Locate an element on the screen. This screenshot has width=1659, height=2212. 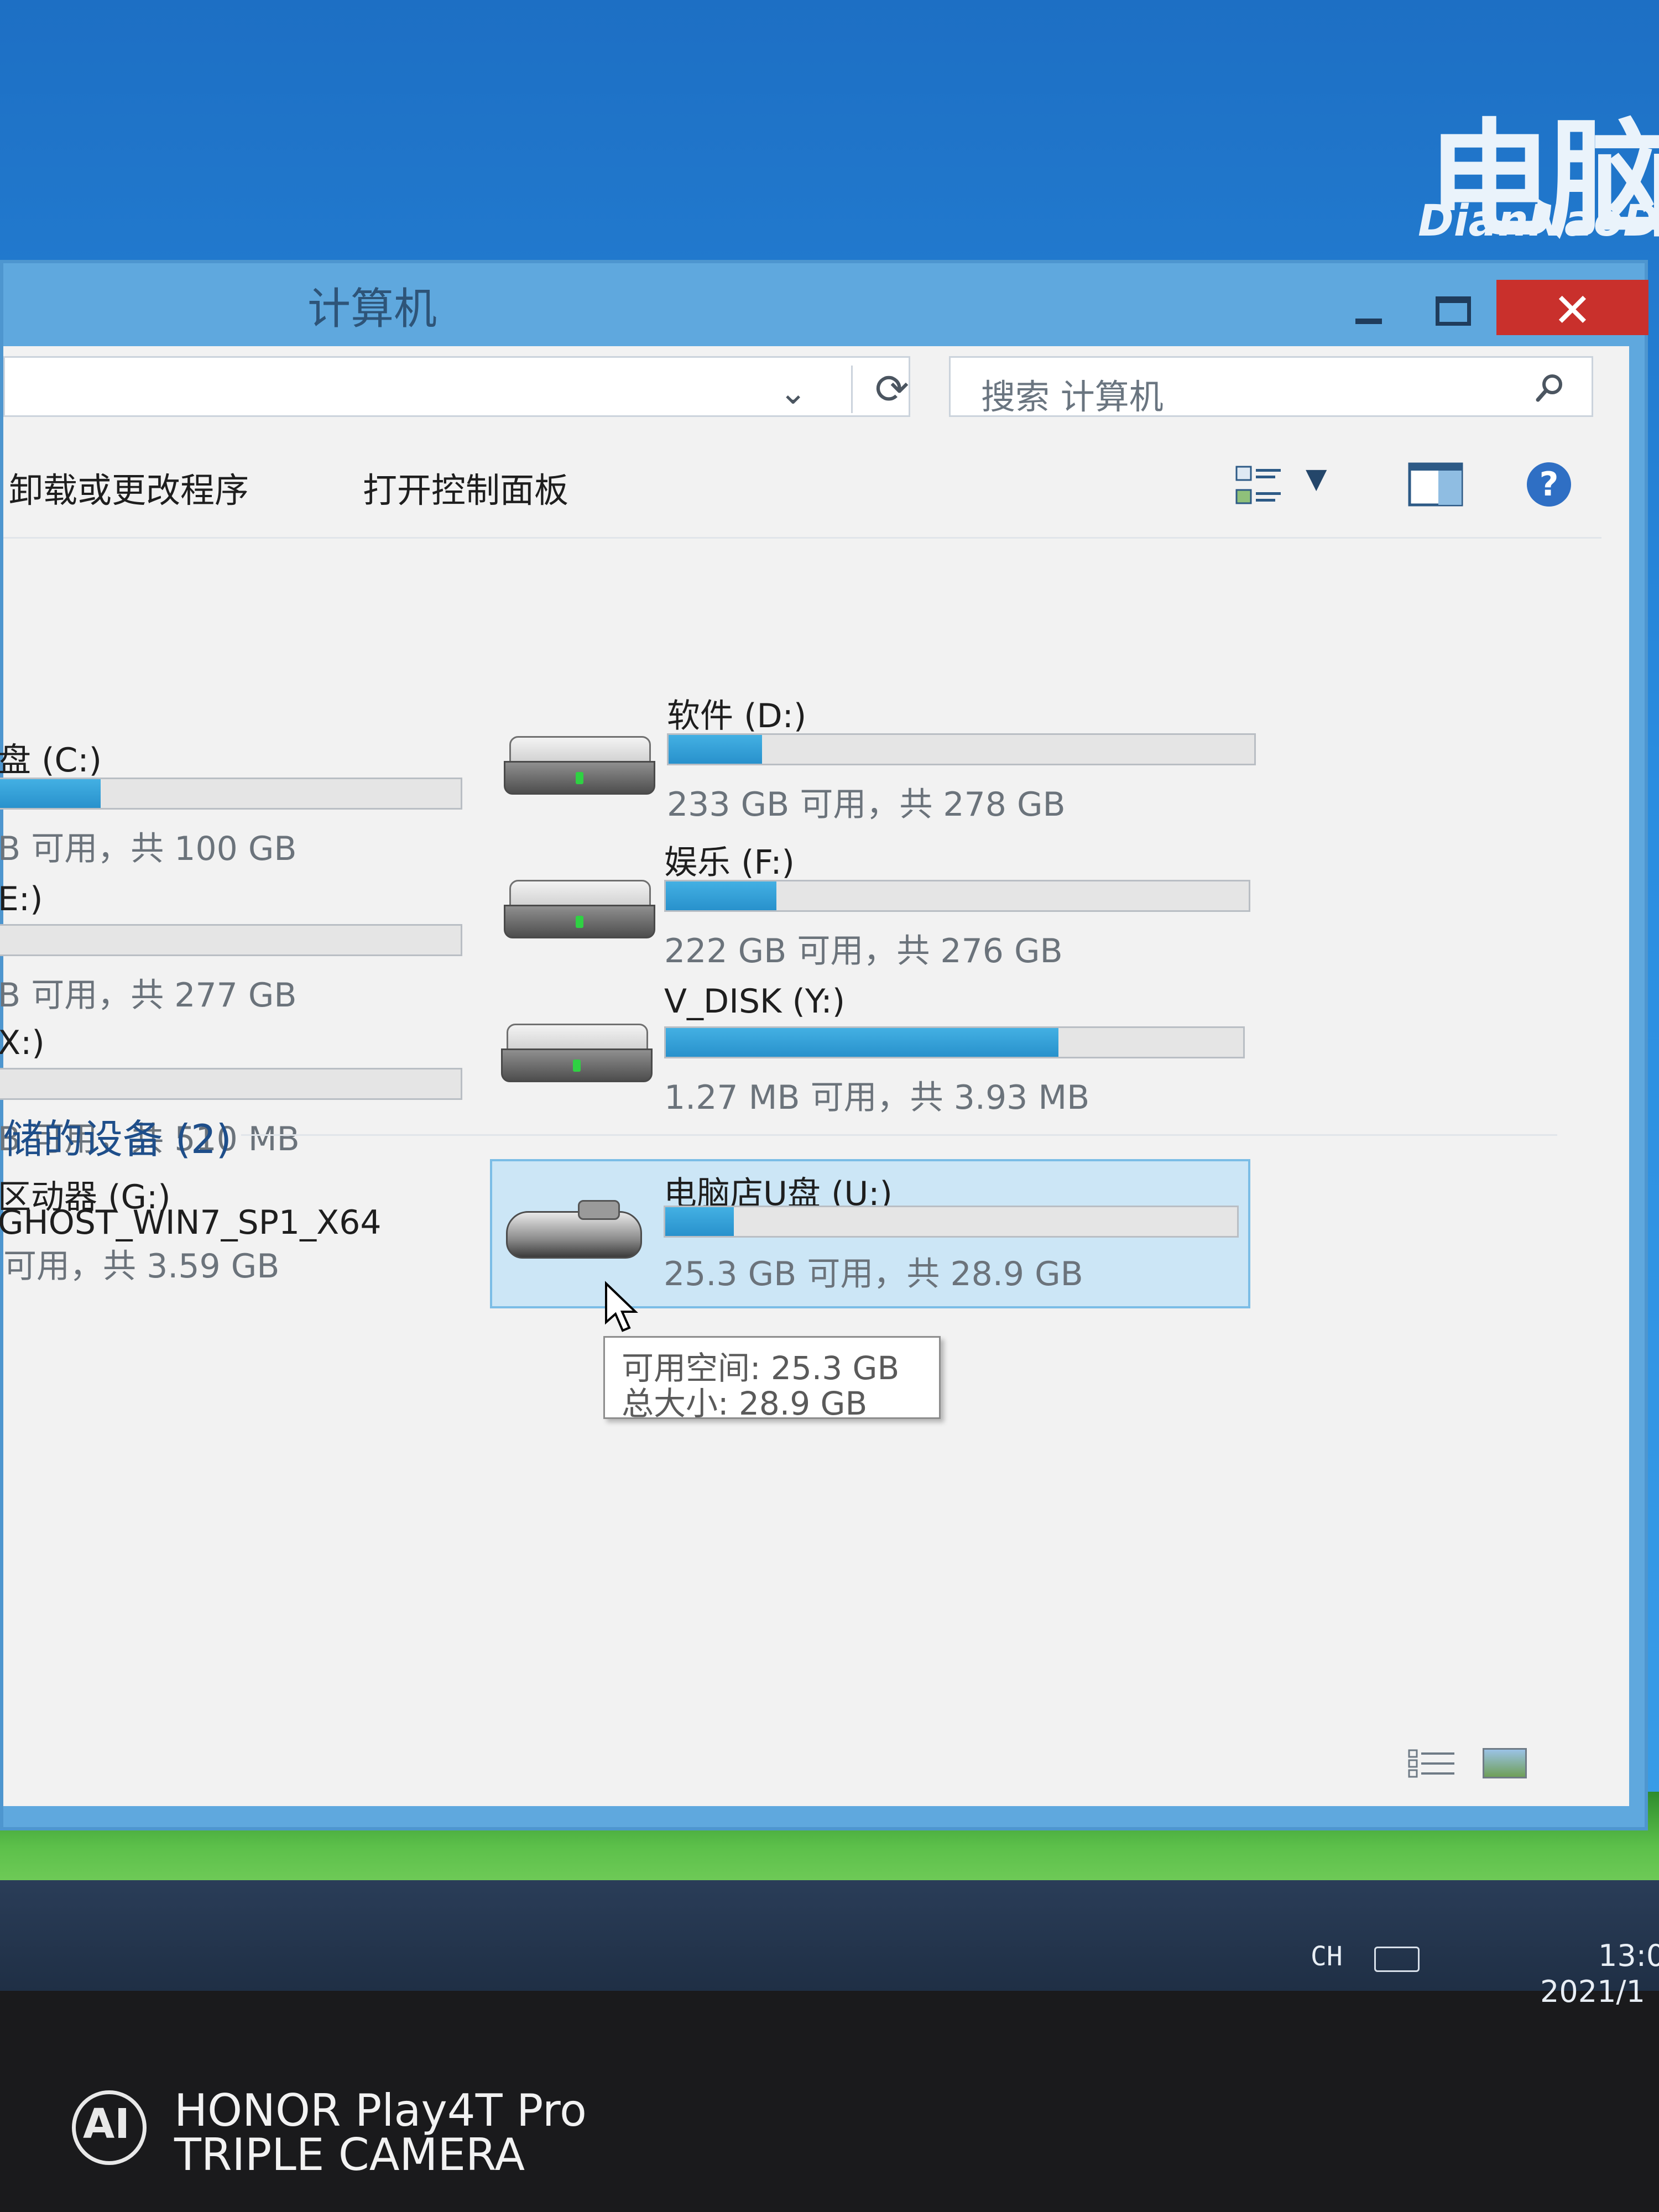
help-icon: ? is located at coordinates (1549, 485).